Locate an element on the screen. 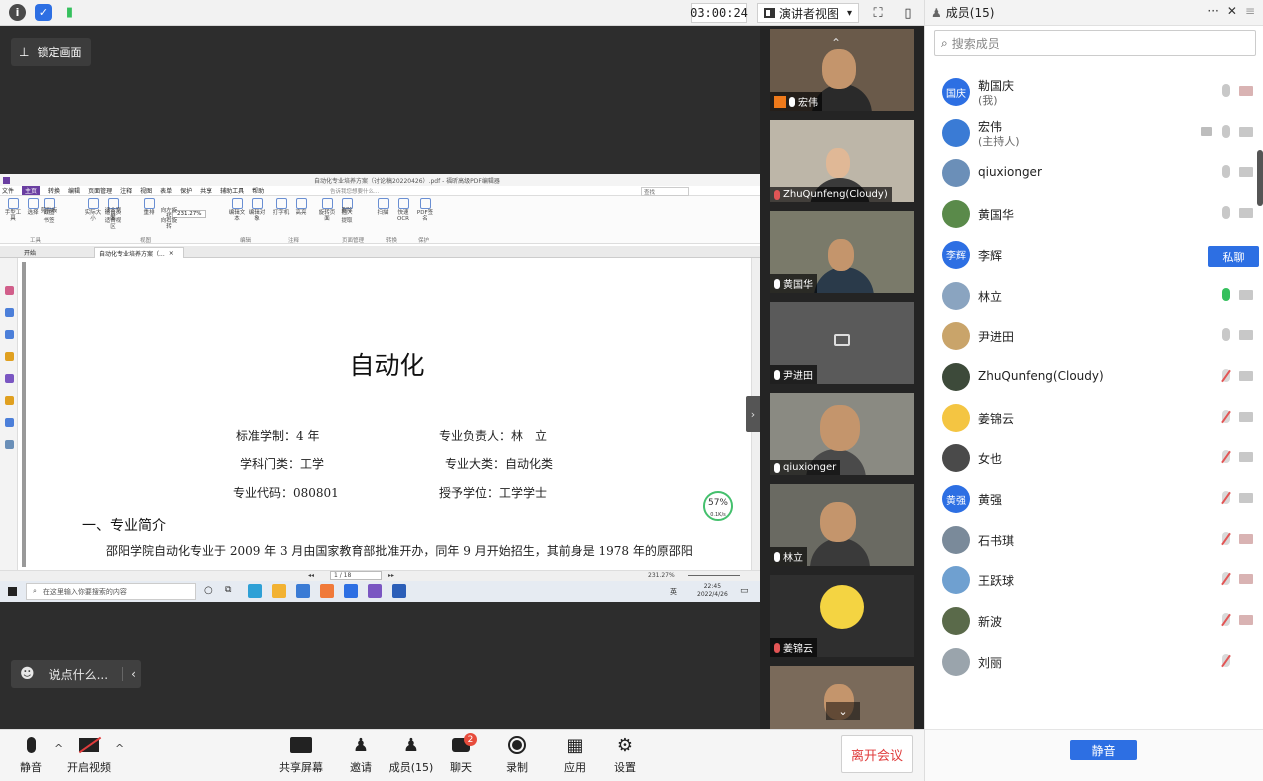  lock-screen-button: ⊥ 锁定画面 is located at coordinates (51, 52).